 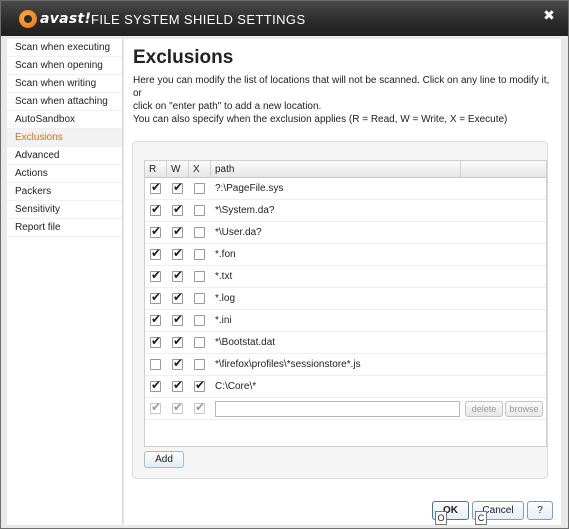 I want to click on table-row: *.ini, so click(x=345, y=321).